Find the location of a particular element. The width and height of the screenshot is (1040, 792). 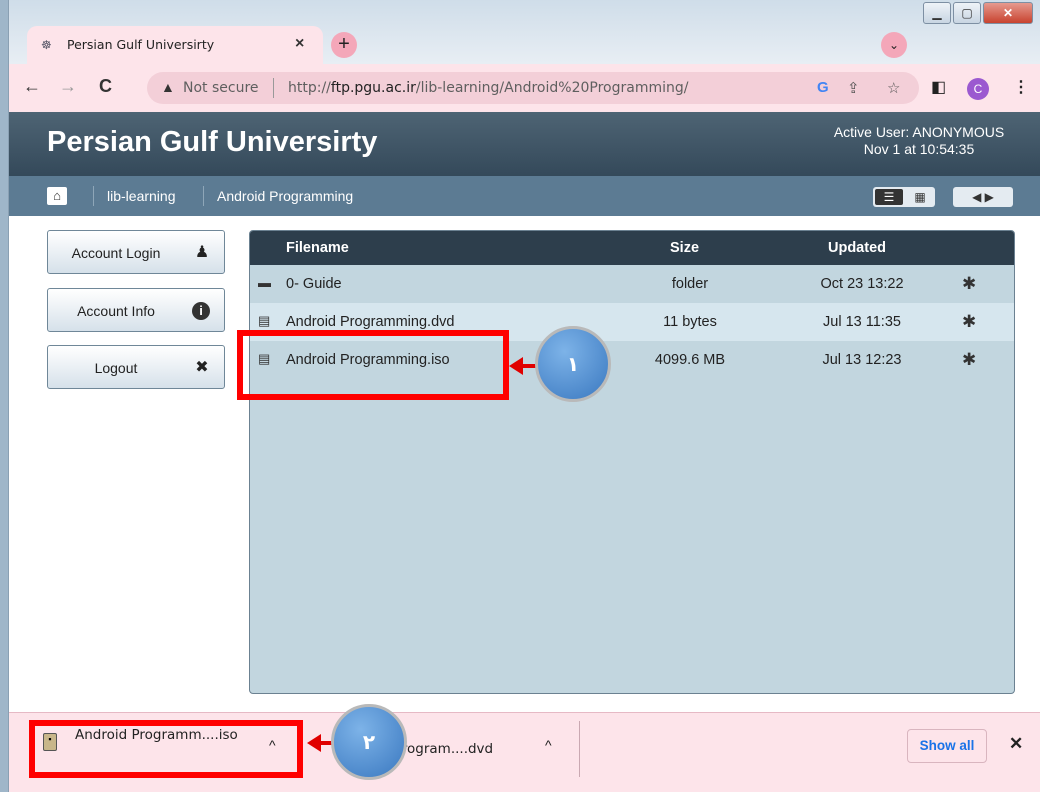

file-icon: ▤ is located at coordinates (264, 320).